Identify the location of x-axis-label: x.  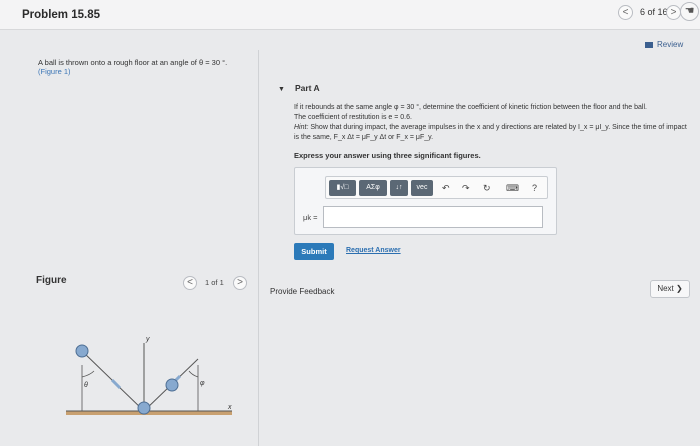
(229, 407).